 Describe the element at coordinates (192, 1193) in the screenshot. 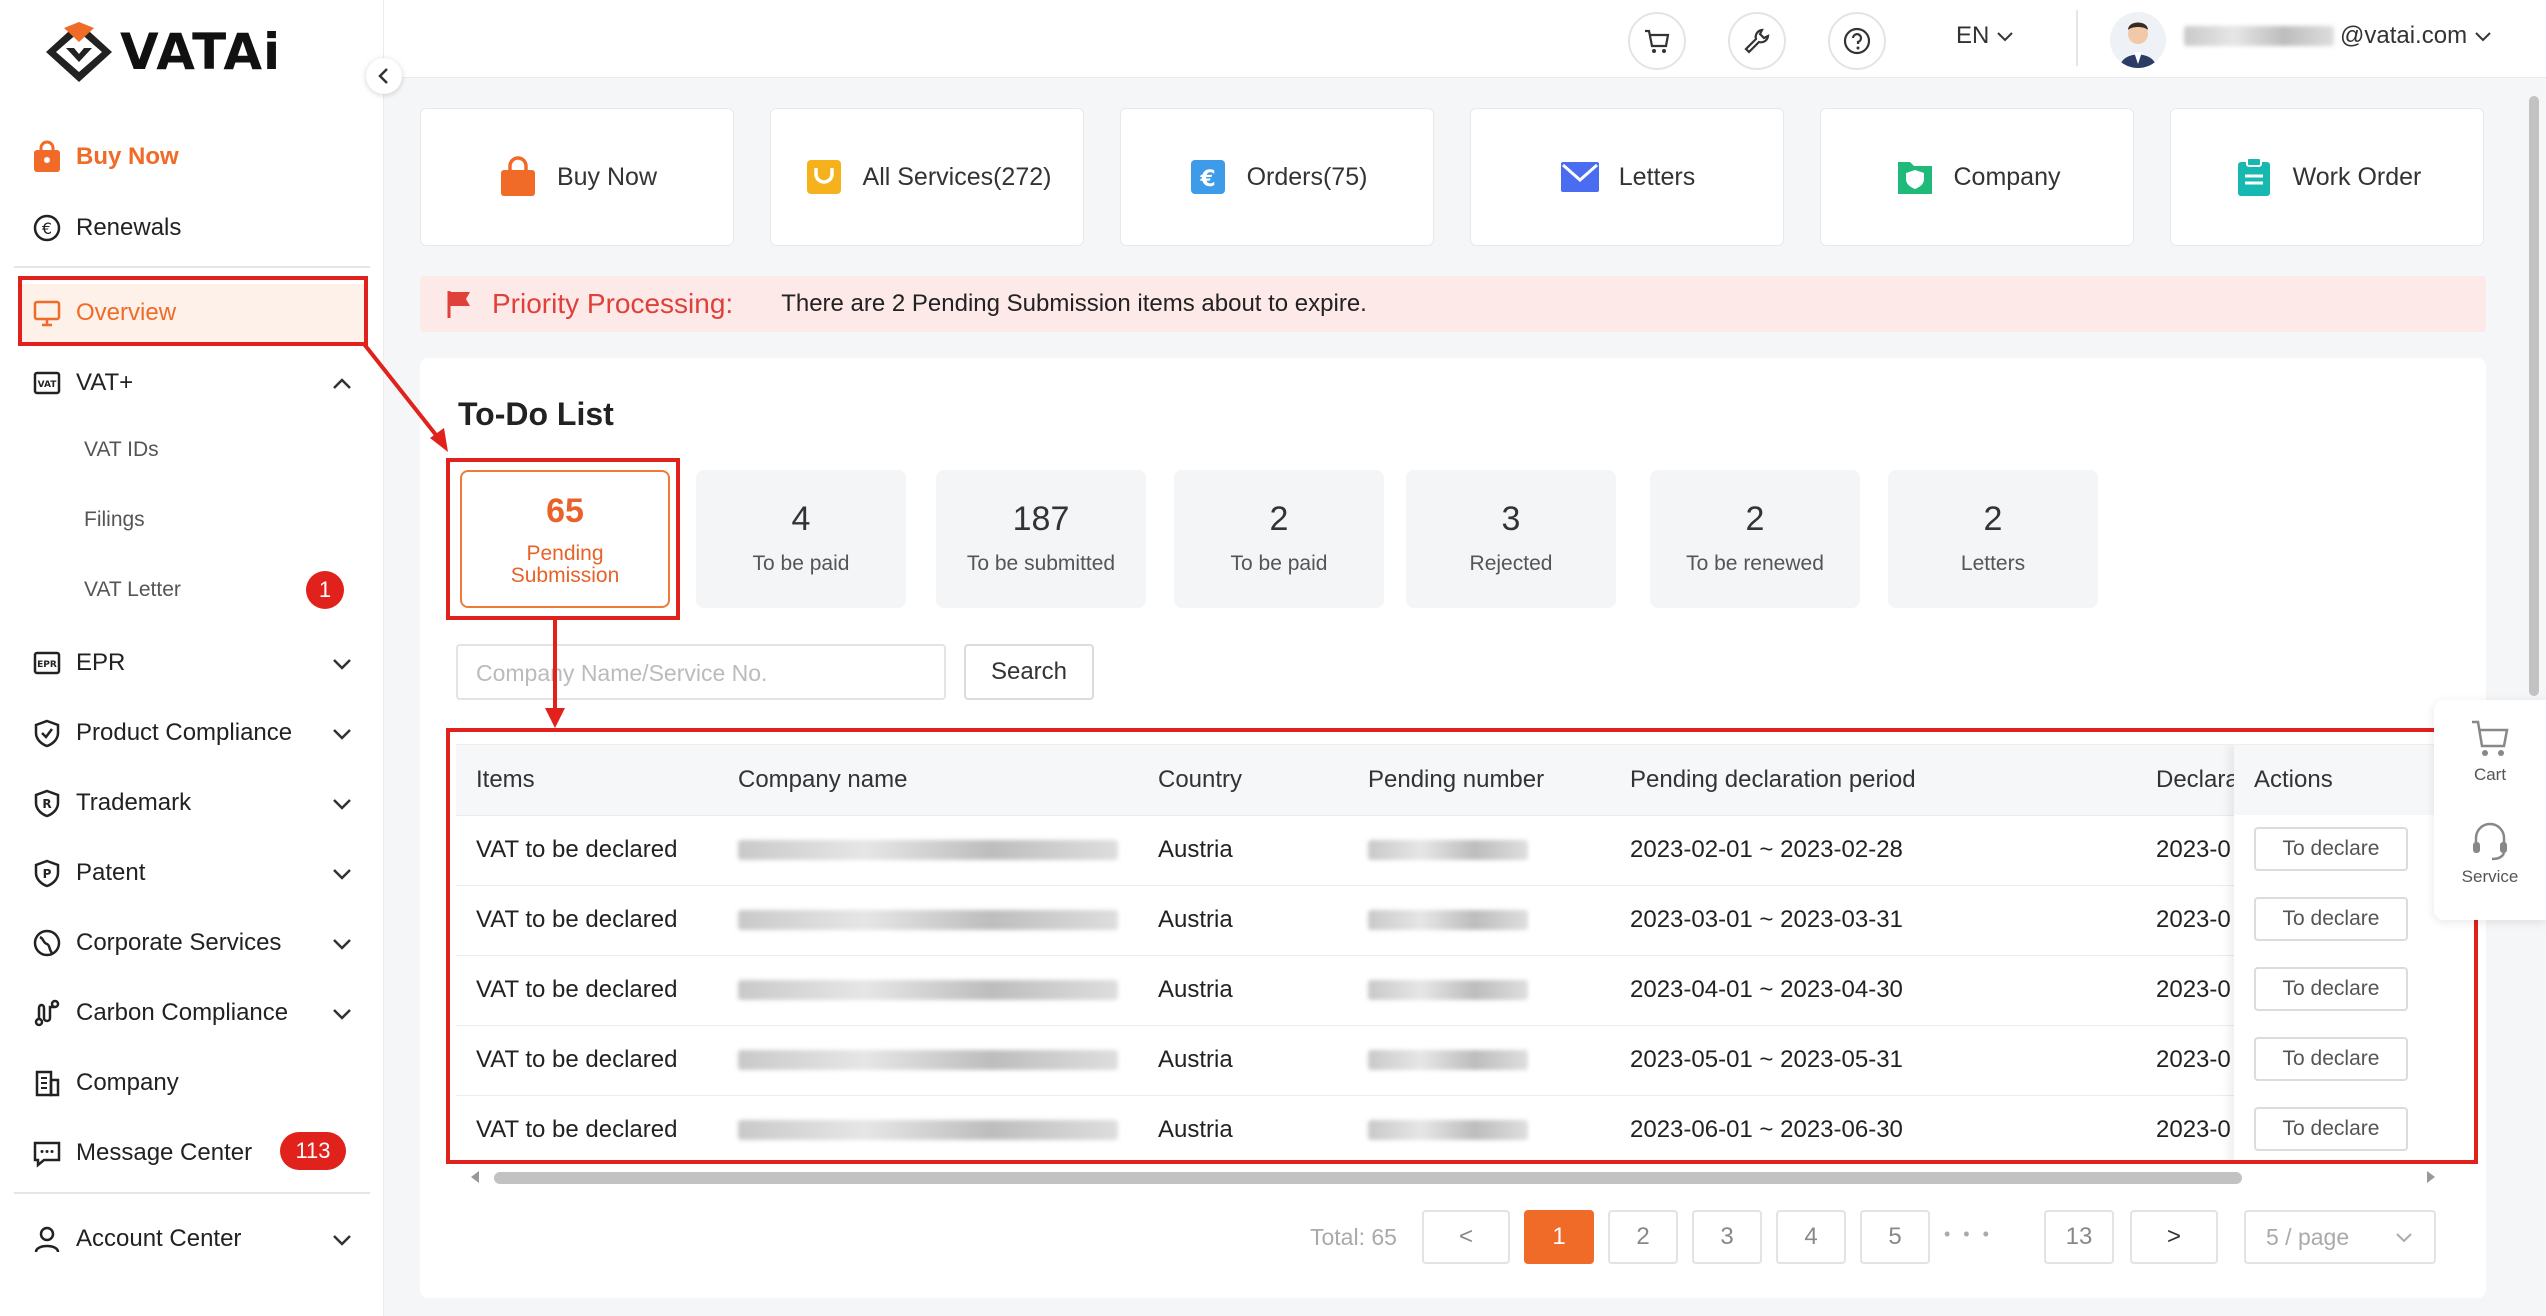

I see `sidebar-divider` at that location.